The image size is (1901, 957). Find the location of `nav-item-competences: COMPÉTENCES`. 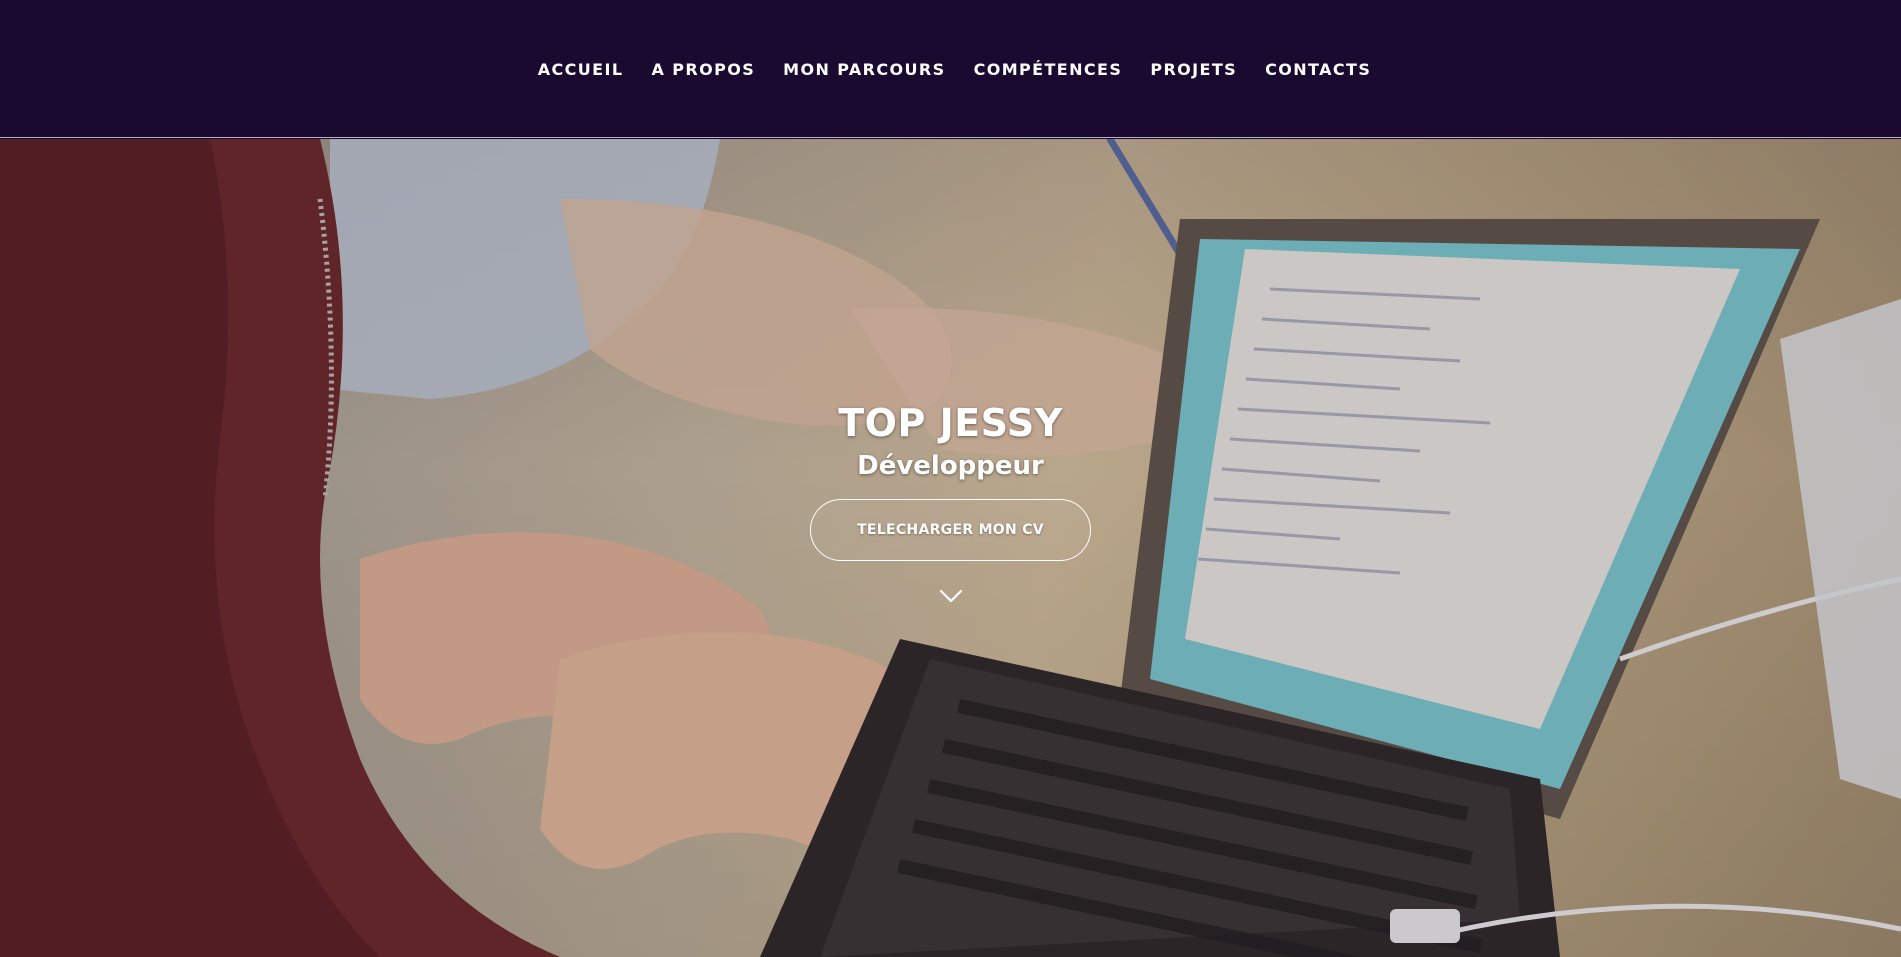

nav-item-competences: COMPÉTENCES is located at coordinates (1048, 68).